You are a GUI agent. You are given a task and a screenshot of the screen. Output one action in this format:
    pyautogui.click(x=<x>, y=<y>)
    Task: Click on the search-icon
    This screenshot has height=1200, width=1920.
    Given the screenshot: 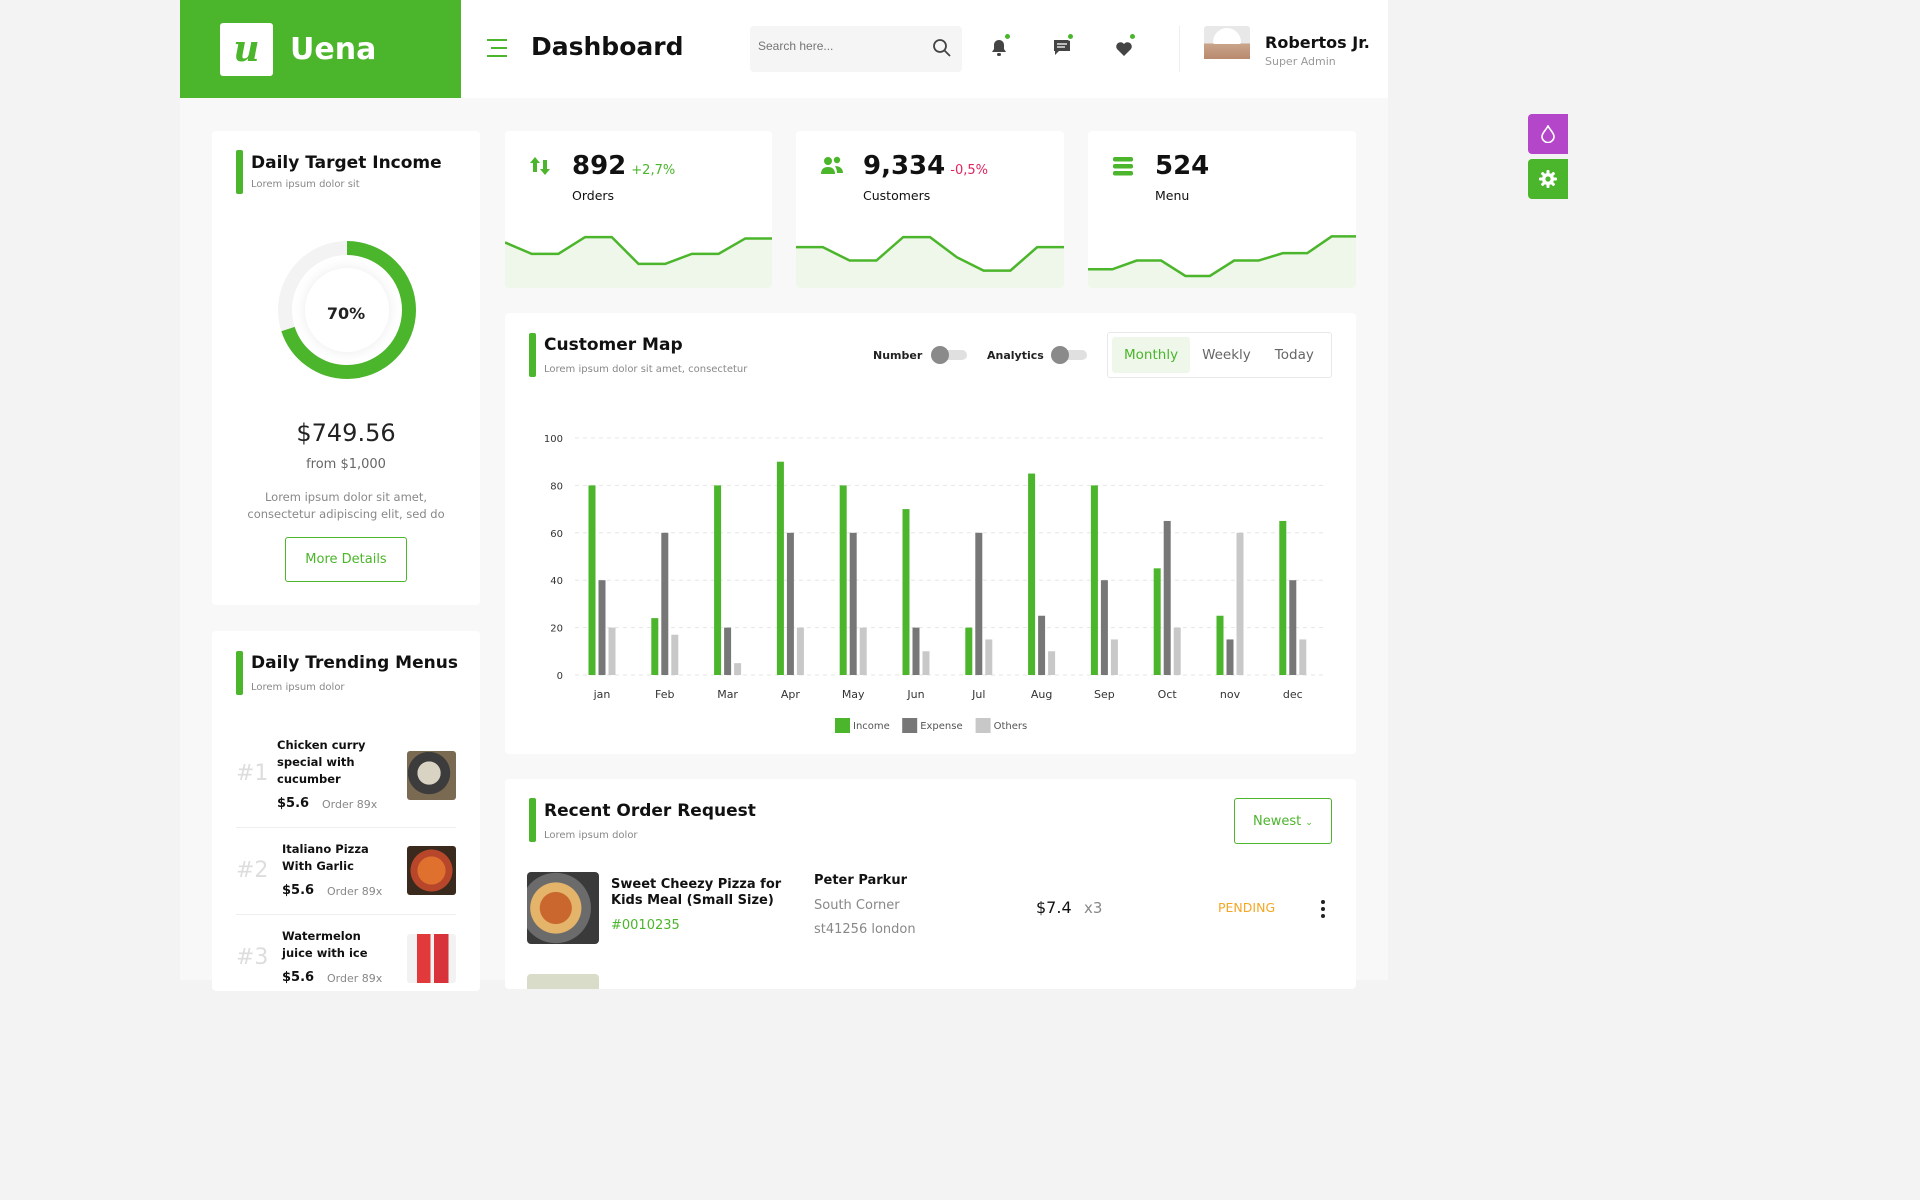 What is the action you would take?
    pyautogui.click(x=942, y=48)
    